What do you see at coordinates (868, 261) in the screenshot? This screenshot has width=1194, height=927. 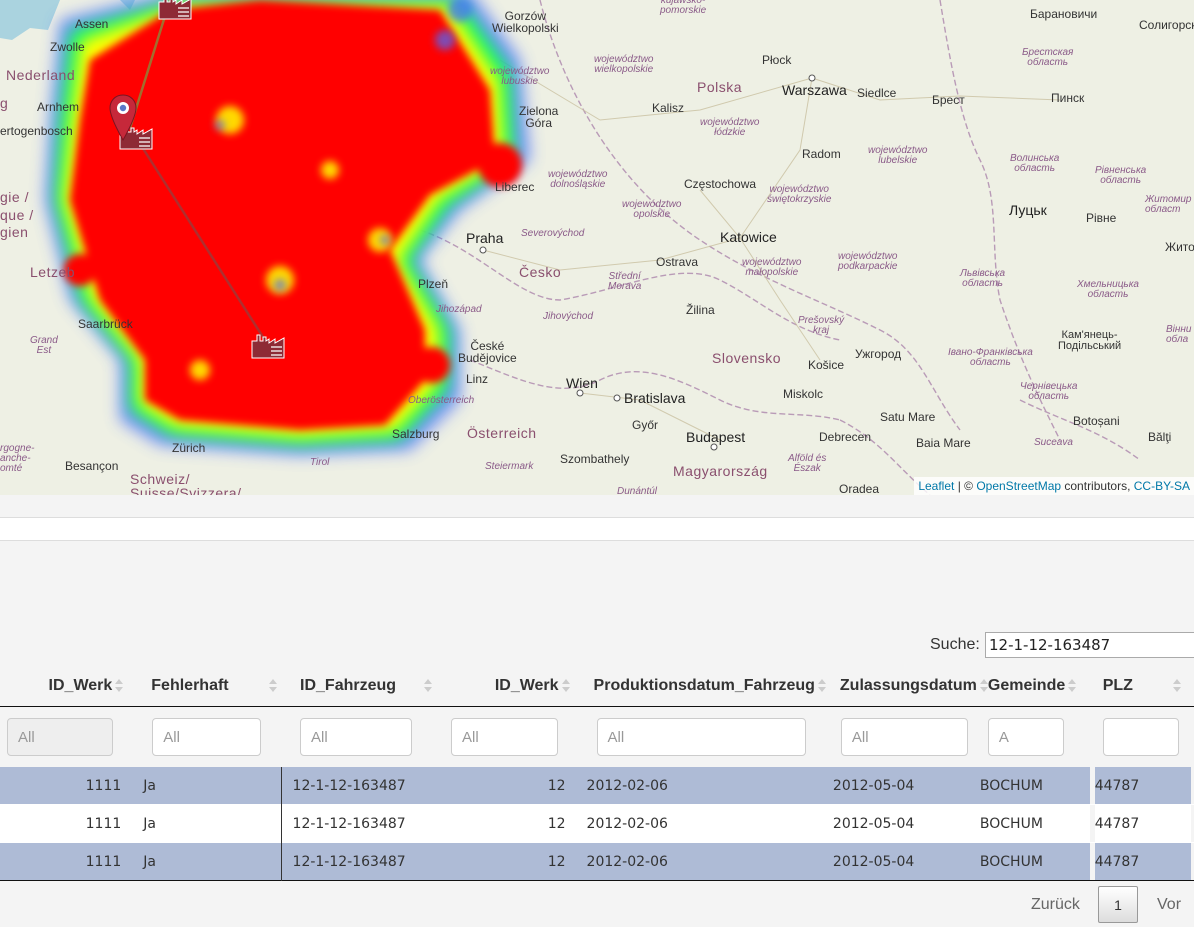 I see `region-label: województwo podkarpackie` at bounding box center [868, 261].